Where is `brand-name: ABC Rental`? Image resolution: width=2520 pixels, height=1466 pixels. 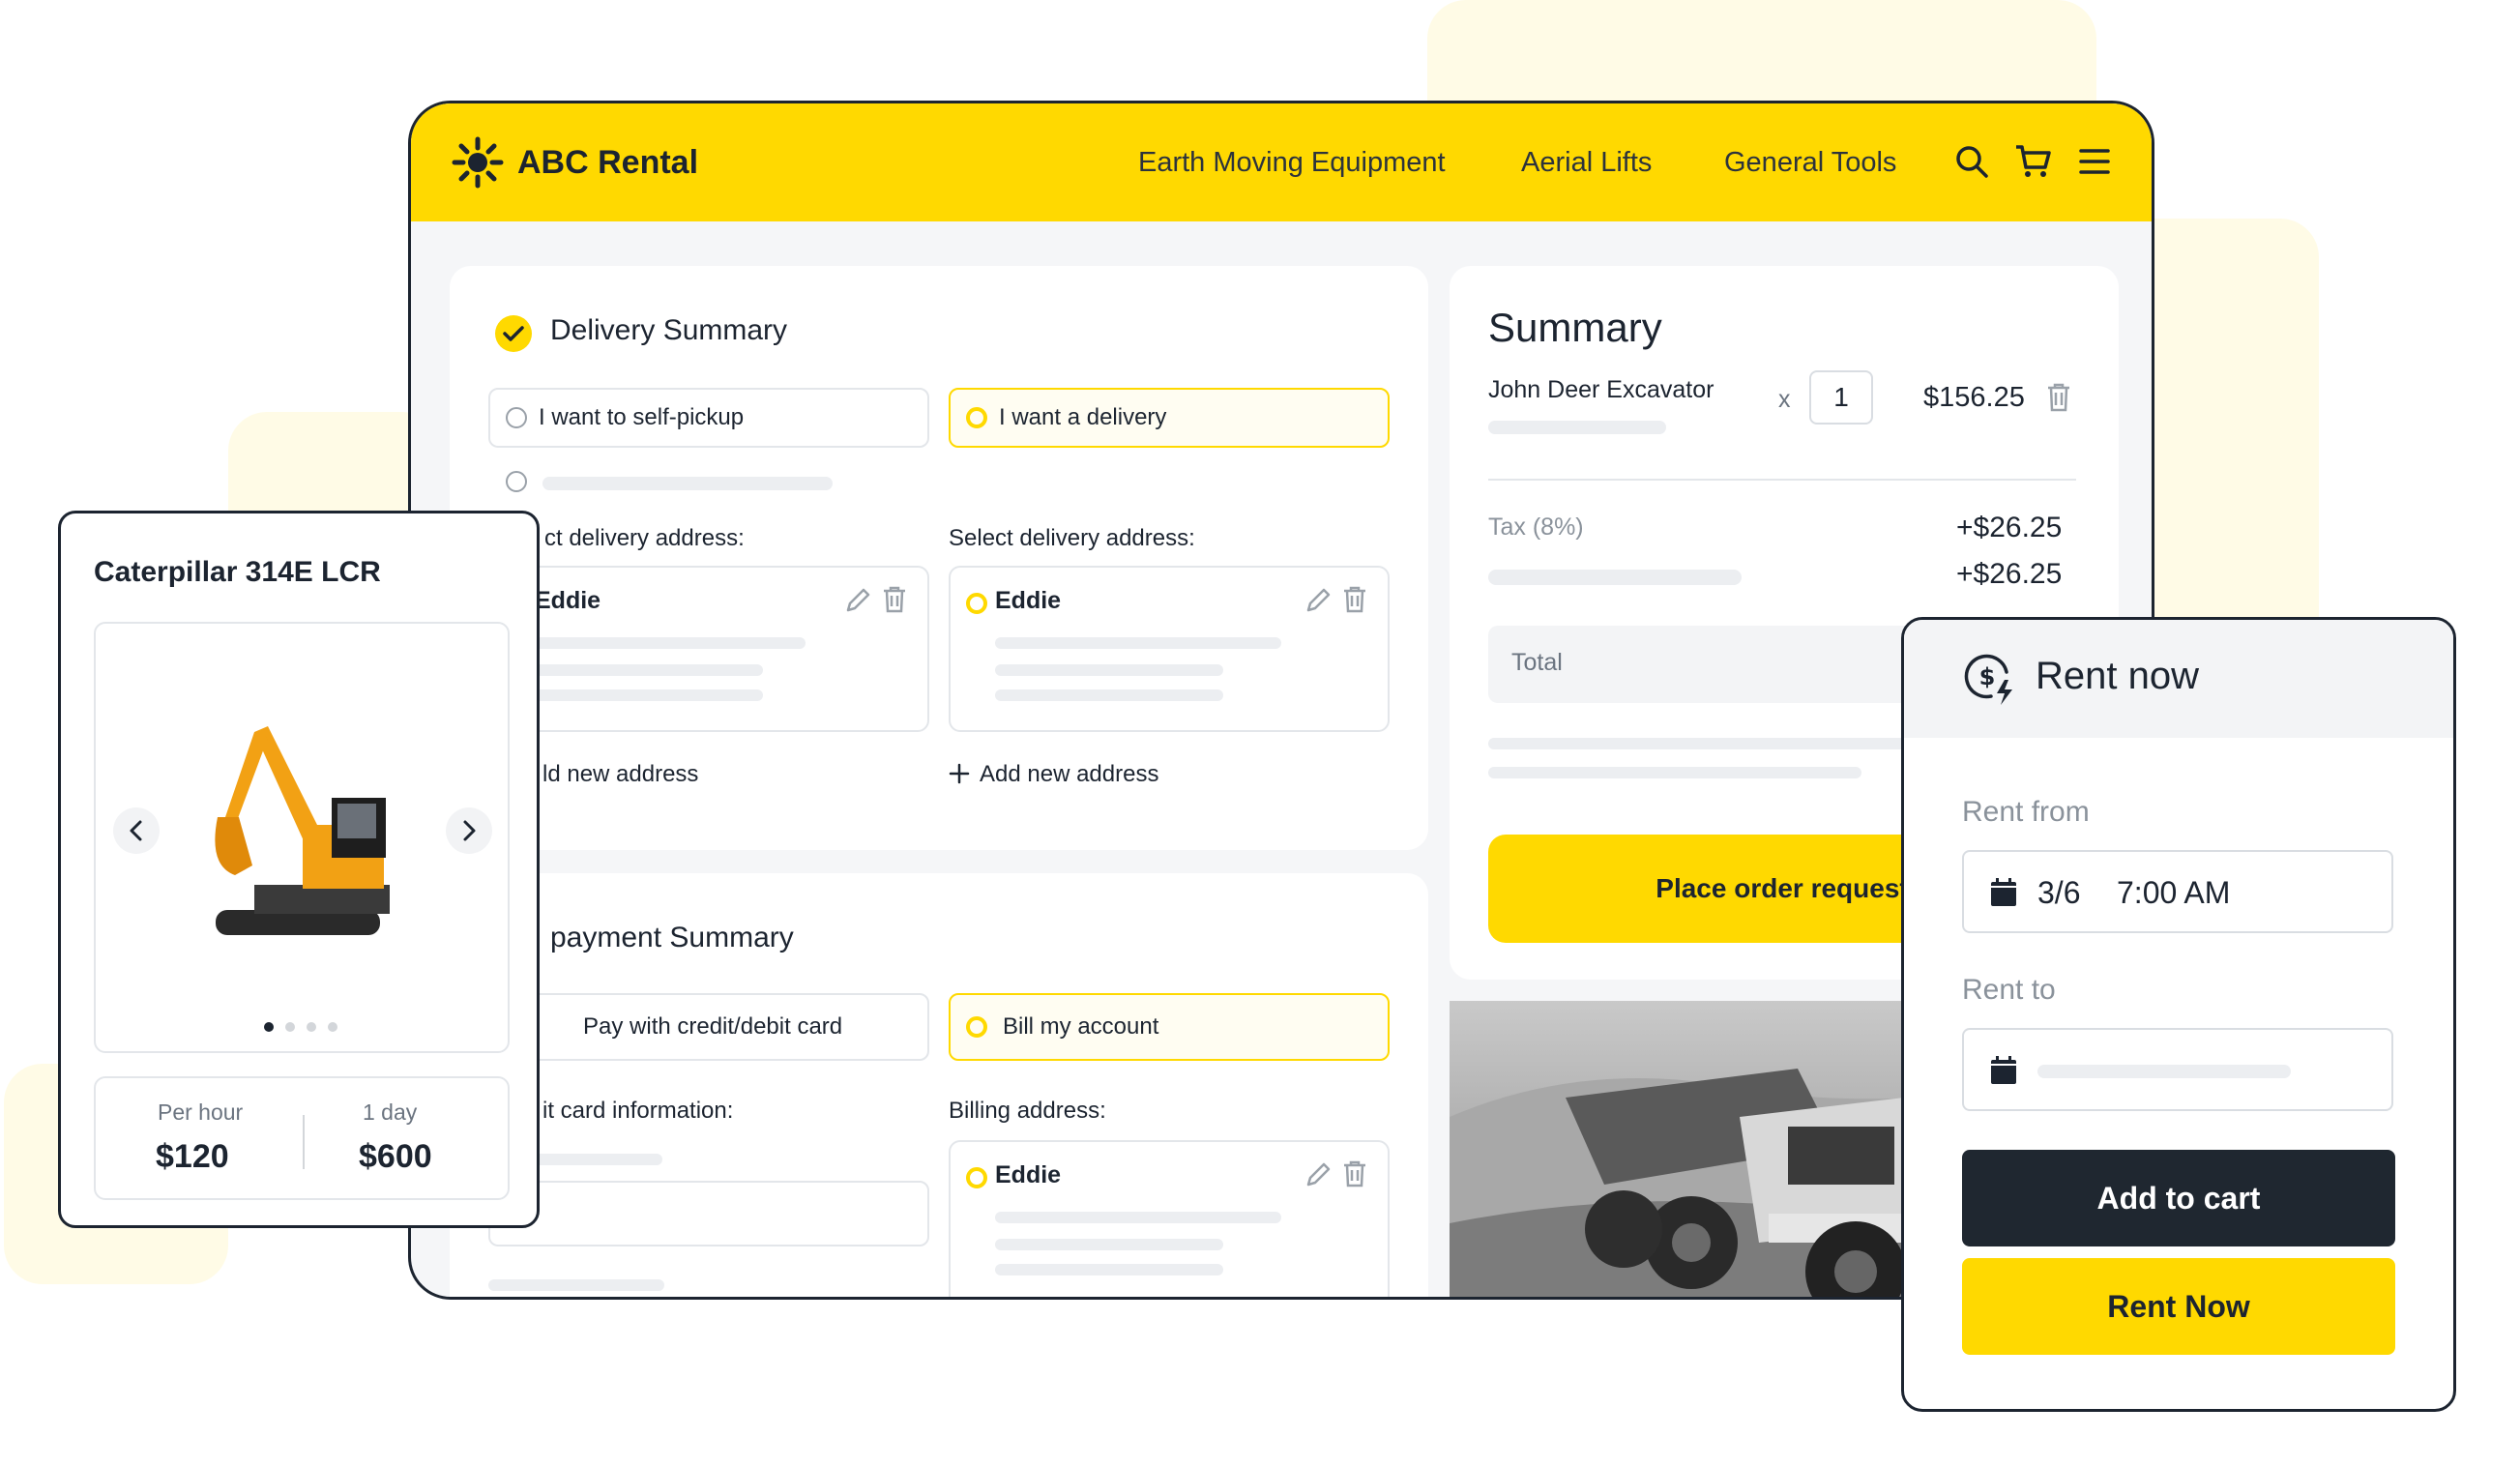
brand-name: ABC Rental is located at coordinates (607, 162).